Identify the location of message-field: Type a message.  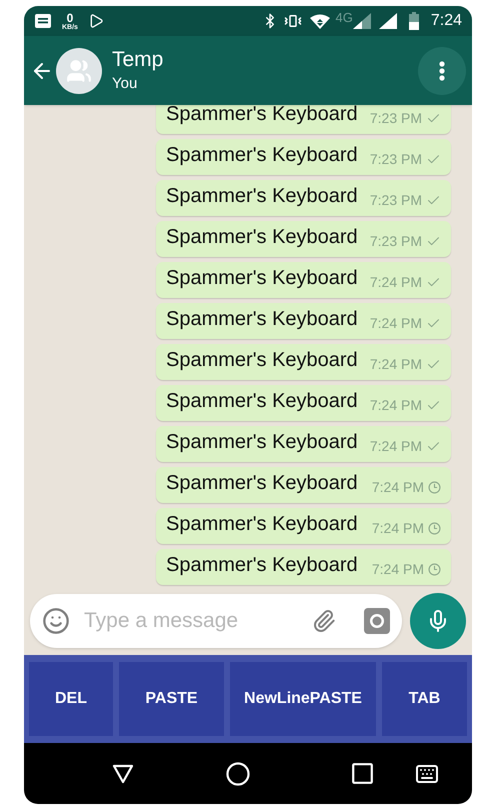
(216, 621).